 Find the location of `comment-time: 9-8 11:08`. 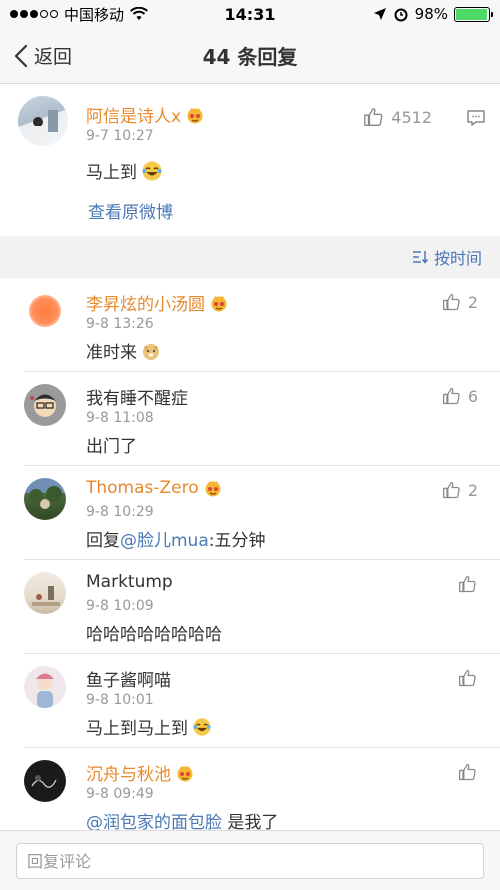

comment-time: 9-8 11:08 is located at coordinates (120, 418).